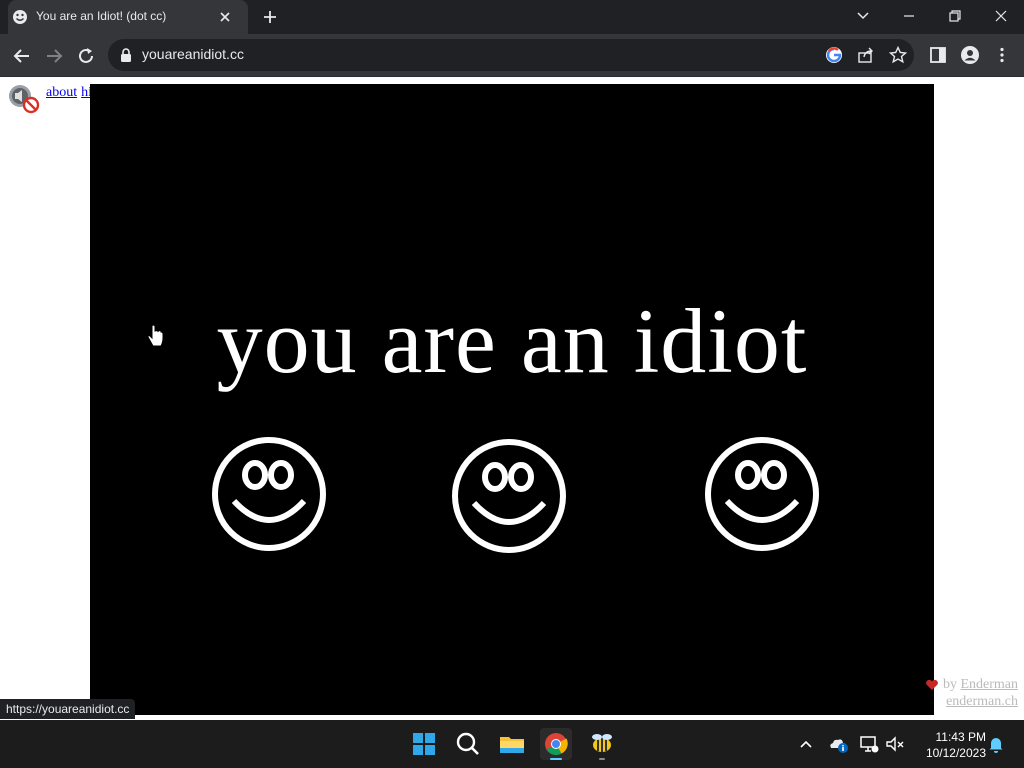 The width and height of the screenshot is (1024, 768). Describe the element at coordinates (989, 684) in the screenshot. I see `credit-author-link: Enderman` at that location.